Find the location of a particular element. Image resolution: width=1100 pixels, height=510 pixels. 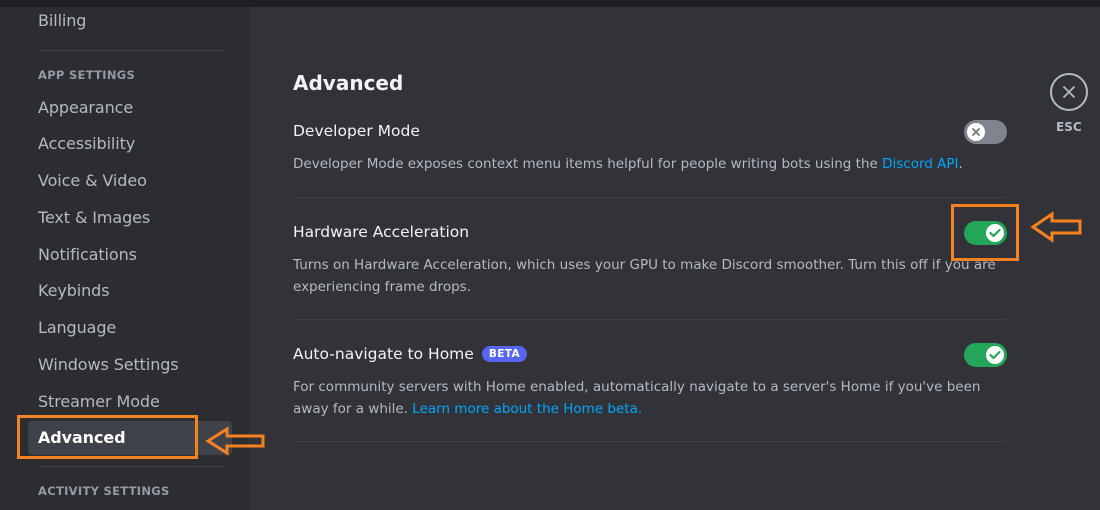

developer-mode-toggle is located at coordinates (985, 132).